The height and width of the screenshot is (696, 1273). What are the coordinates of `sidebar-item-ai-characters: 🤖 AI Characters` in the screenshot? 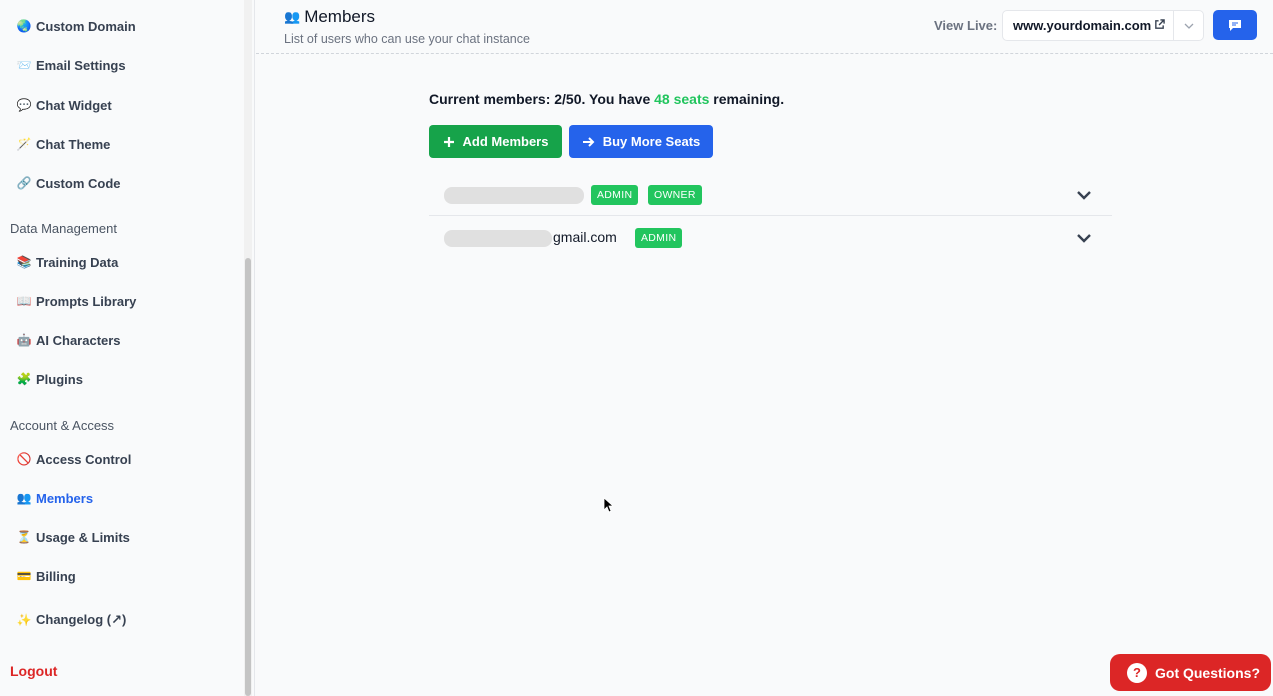 It's located at (68, 340).